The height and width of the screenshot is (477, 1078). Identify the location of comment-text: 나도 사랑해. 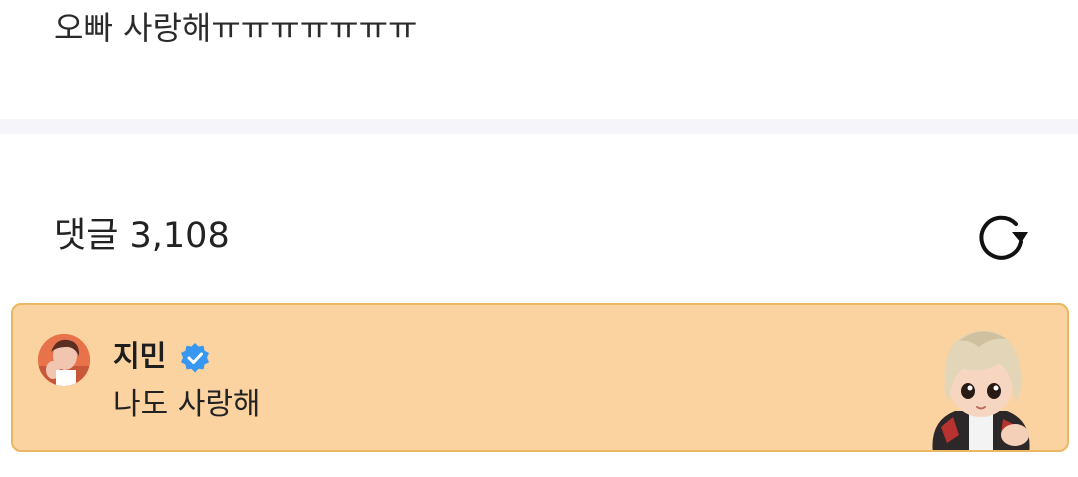
(187, 404).